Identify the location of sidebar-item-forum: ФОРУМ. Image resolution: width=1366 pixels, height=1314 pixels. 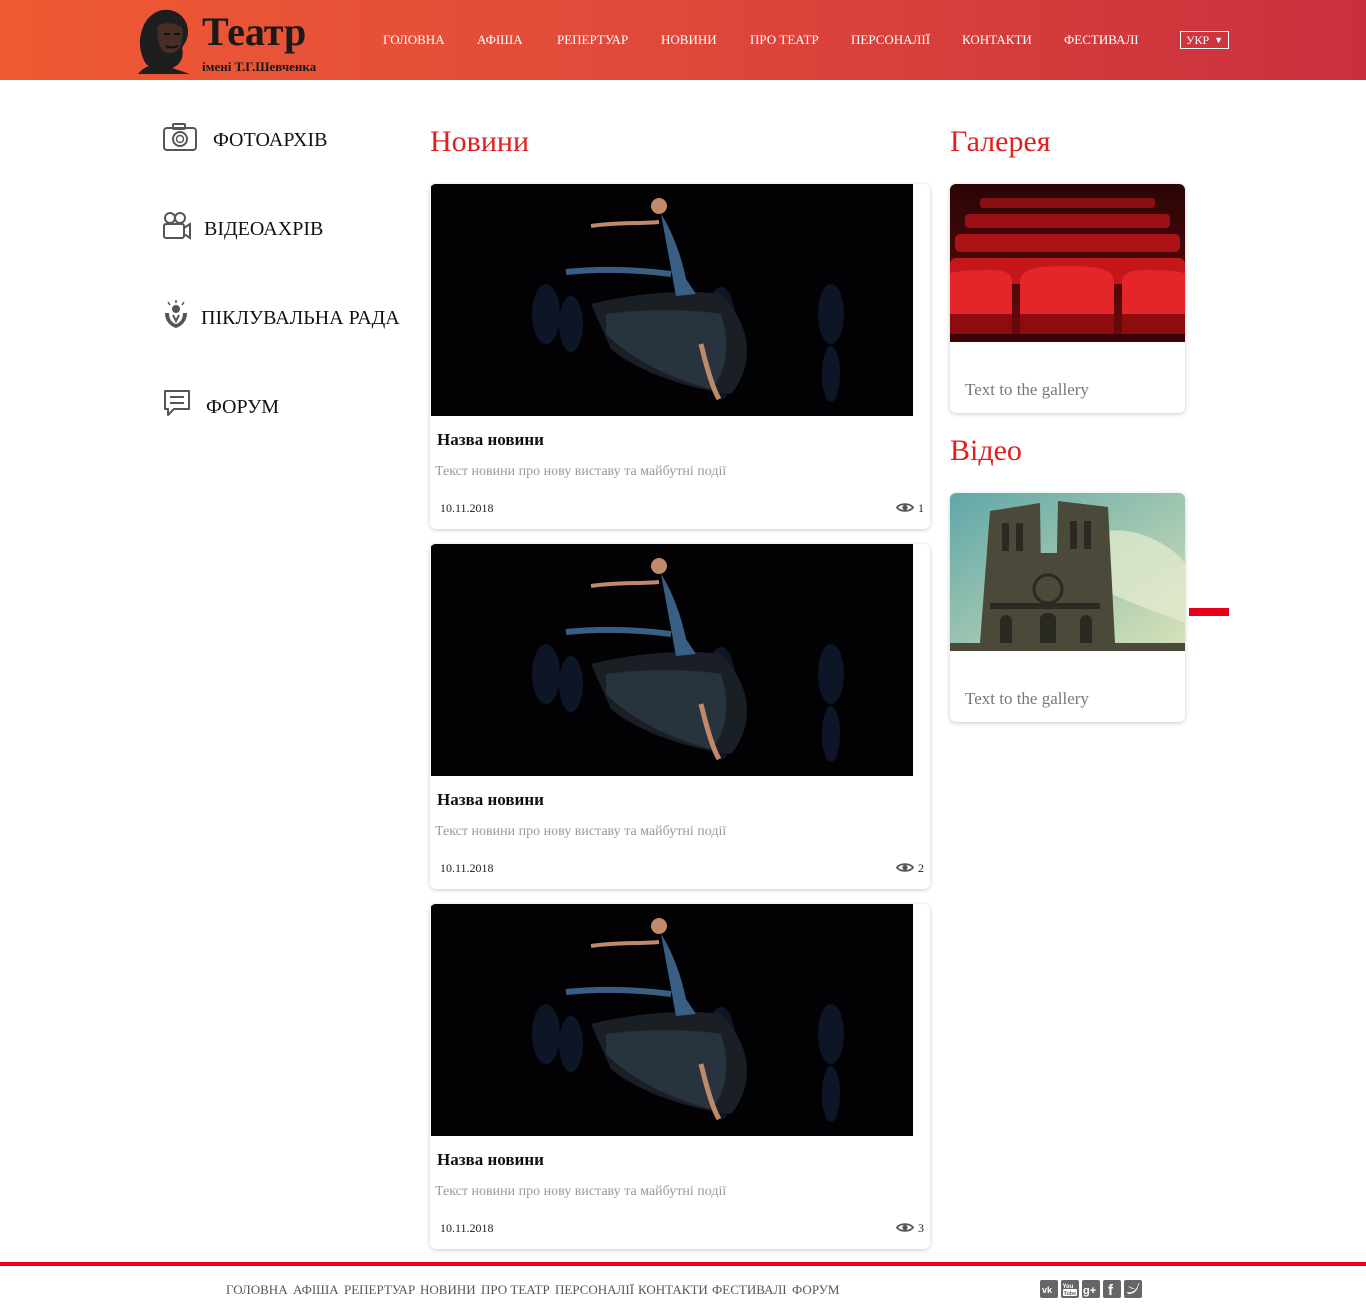
(247, 406).